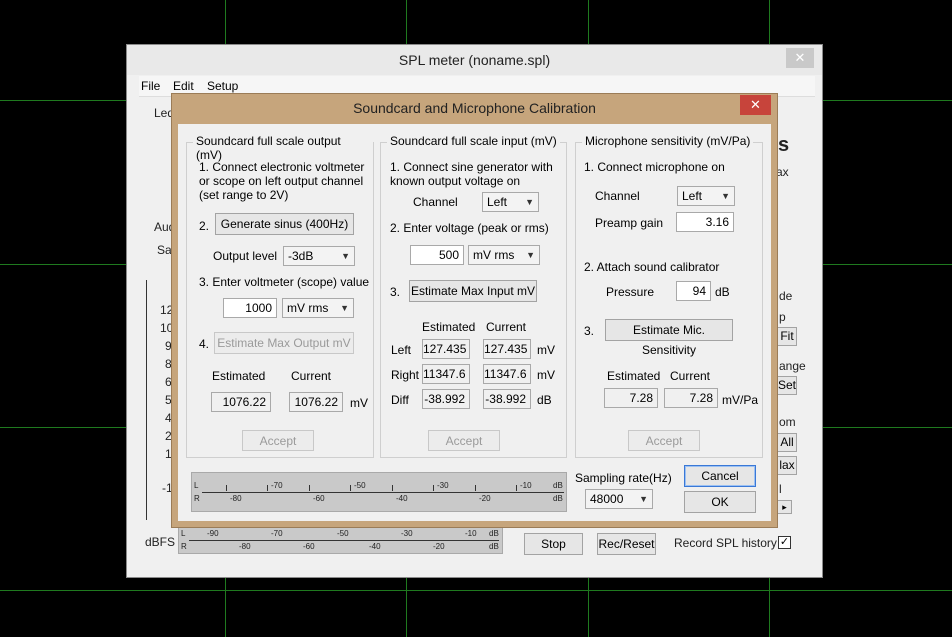 Image resolution: width=952 pixels, height=637 pixels. I want to click on input-voltage-unit-value: mV rms, so click(494, 255).